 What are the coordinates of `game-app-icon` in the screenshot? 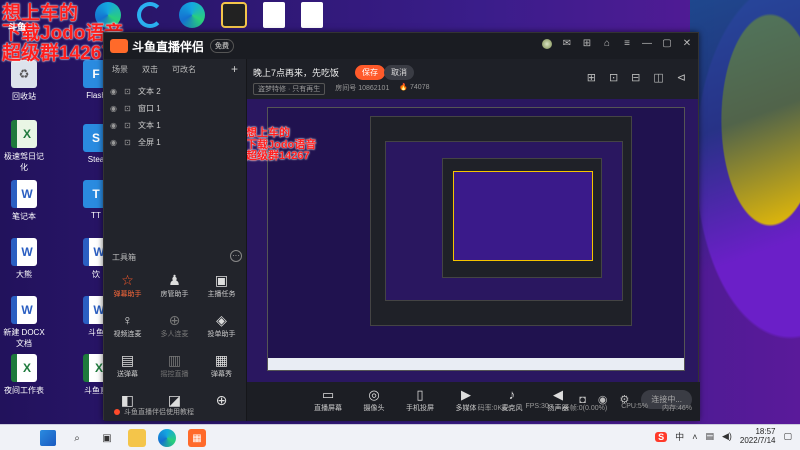 It's located at (234, 15).